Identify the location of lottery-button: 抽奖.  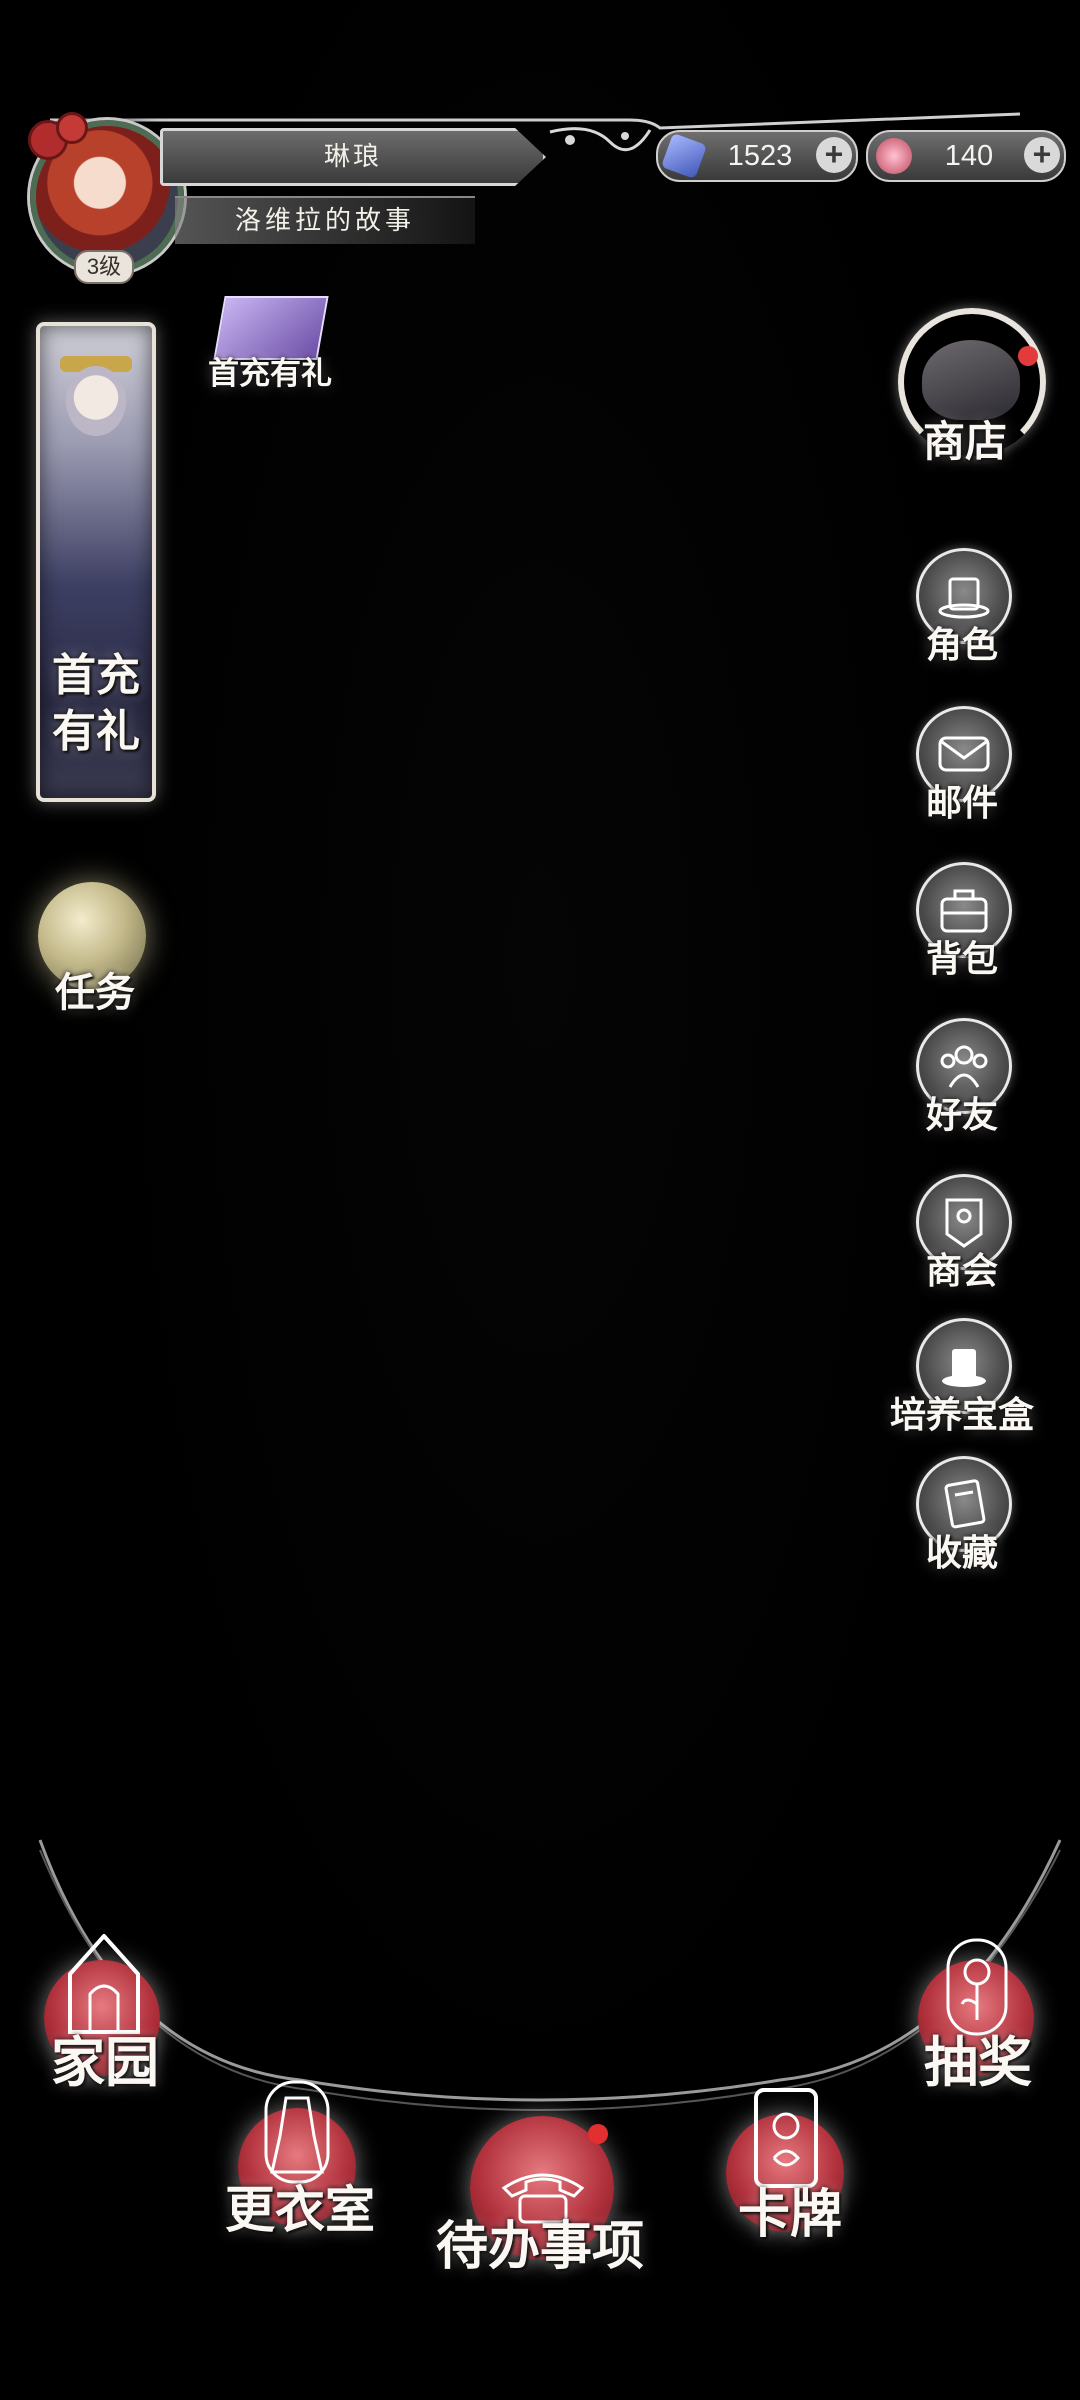
(978, 2012).